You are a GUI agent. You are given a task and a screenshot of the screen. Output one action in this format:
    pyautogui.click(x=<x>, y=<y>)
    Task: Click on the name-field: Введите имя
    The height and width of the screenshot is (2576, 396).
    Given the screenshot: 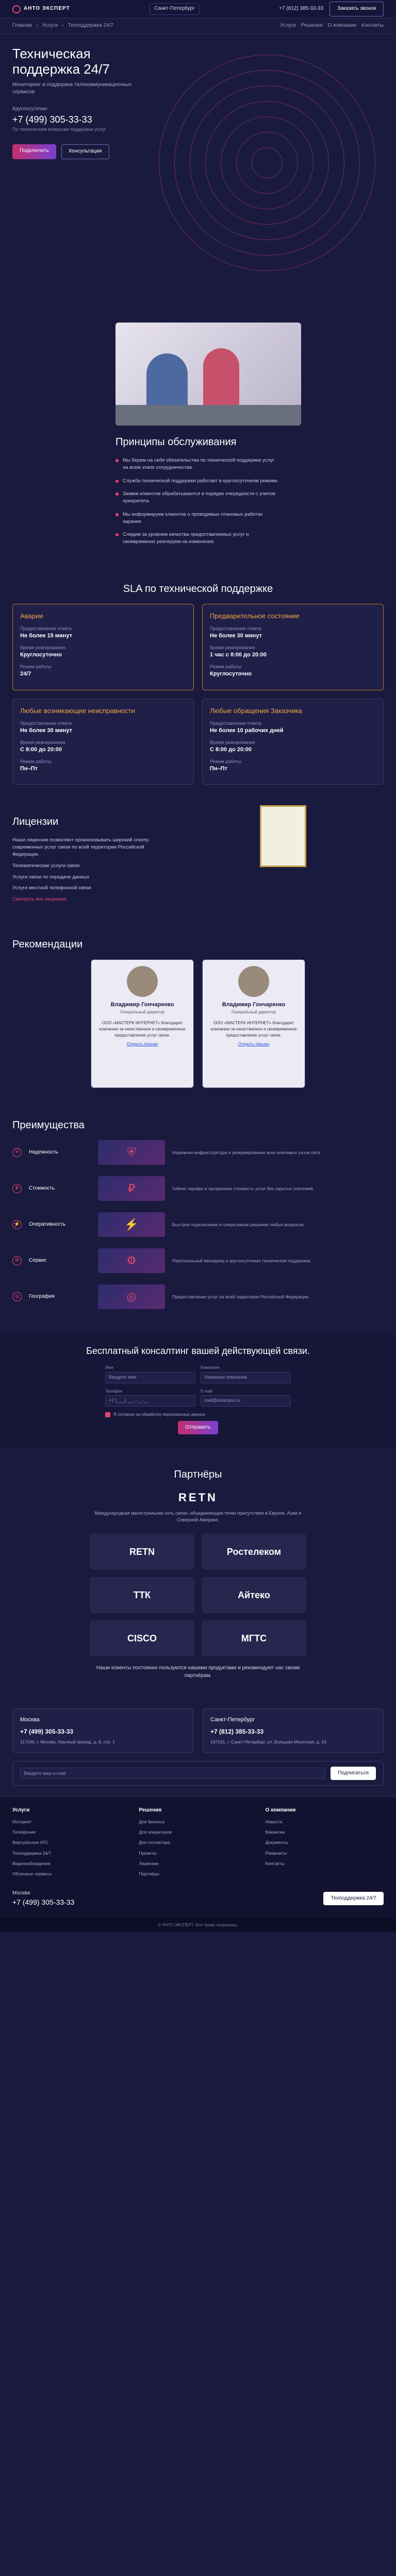 What is the action you would take?
    pyautogui.click(x=150, y=1377)
    